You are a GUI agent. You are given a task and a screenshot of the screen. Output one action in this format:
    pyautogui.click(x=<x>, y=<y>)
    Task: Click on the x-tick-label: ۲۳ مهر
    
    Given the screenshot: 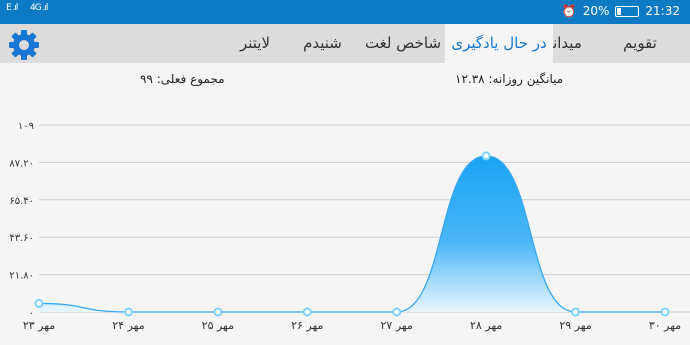 What is the action you would take?
    pyautogui.click(x=39, y=325)
    